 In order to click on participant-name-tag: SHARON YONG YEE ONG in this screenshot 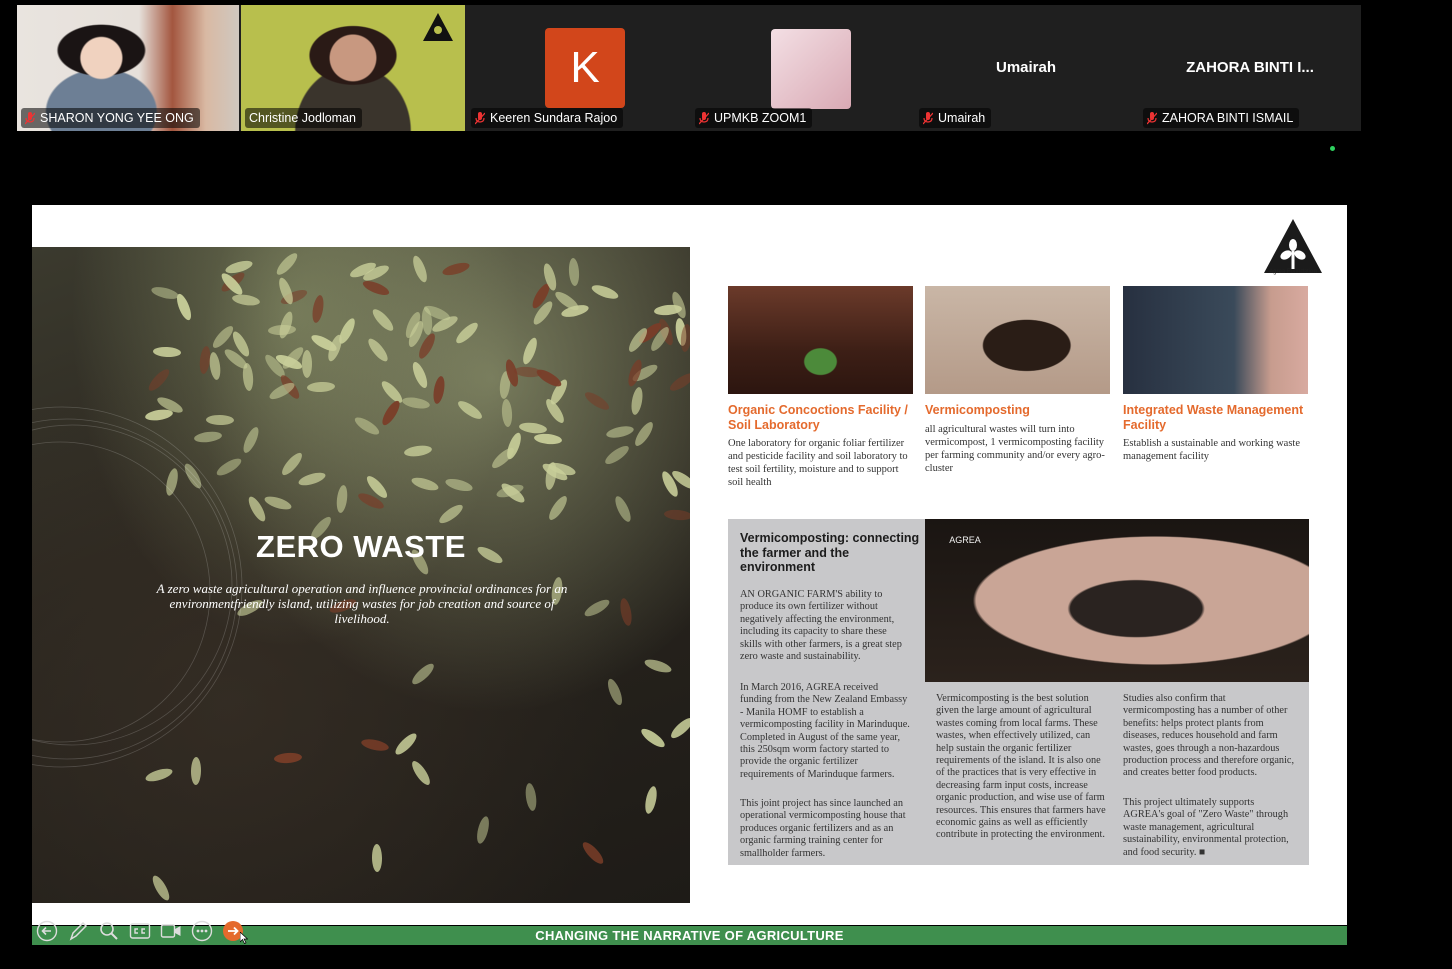, I will do `click(110, 118)`.